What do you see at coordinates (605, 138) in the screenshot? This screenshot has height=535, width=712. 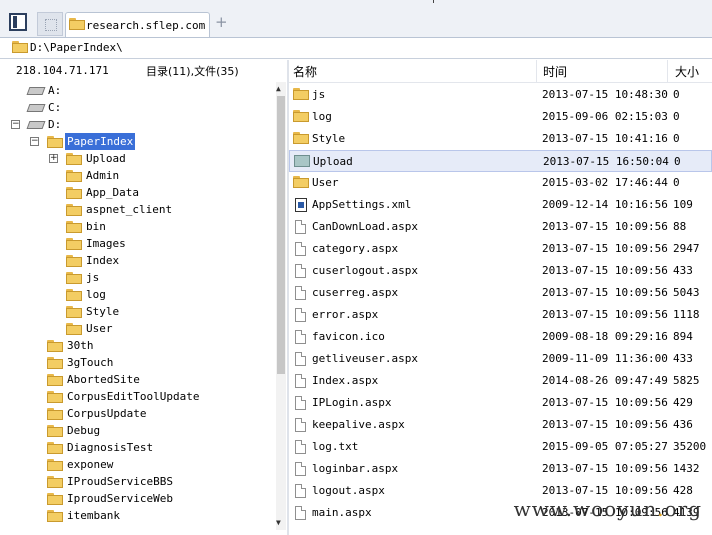 I see `file-time: 2013-07-15 10:41:16` at bounding box center [605, 138].